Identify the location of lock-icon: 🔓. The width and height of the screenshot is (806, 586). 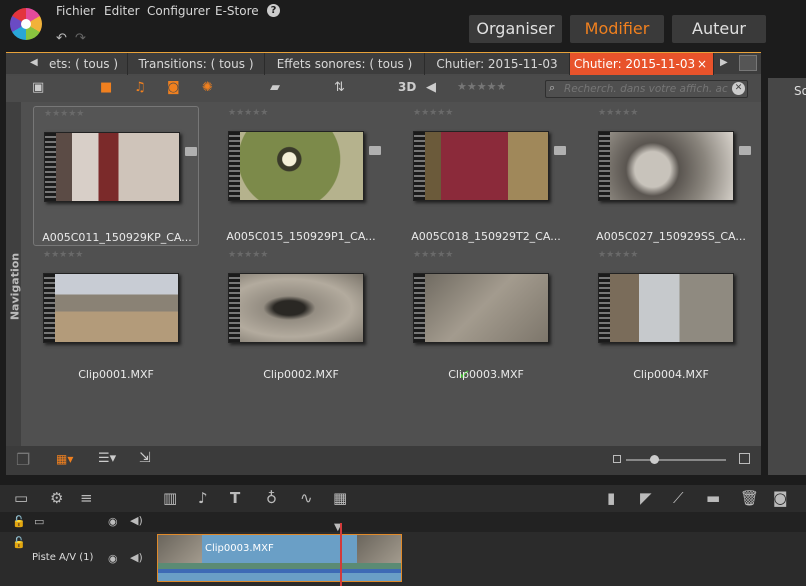
(19, 521).